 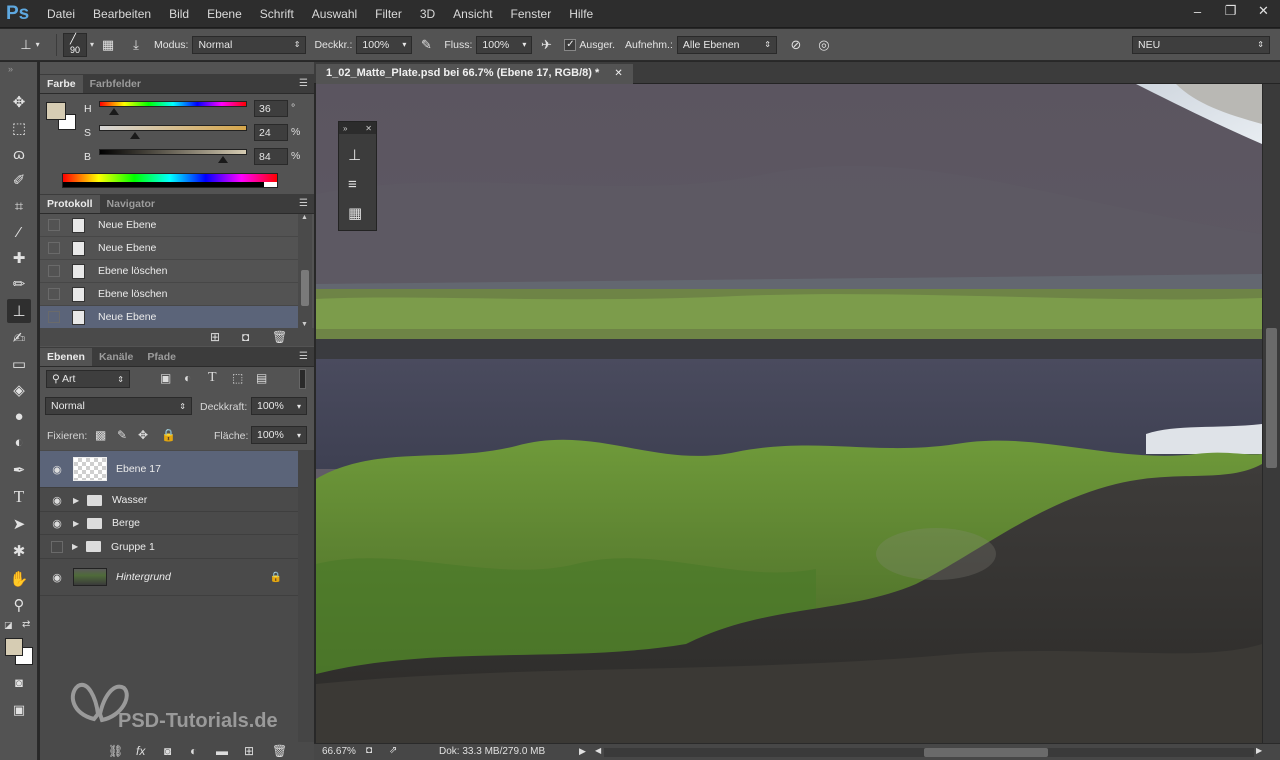 I want to click on healing-brush-tool-icon: ✚, so click(x=19, y=258).